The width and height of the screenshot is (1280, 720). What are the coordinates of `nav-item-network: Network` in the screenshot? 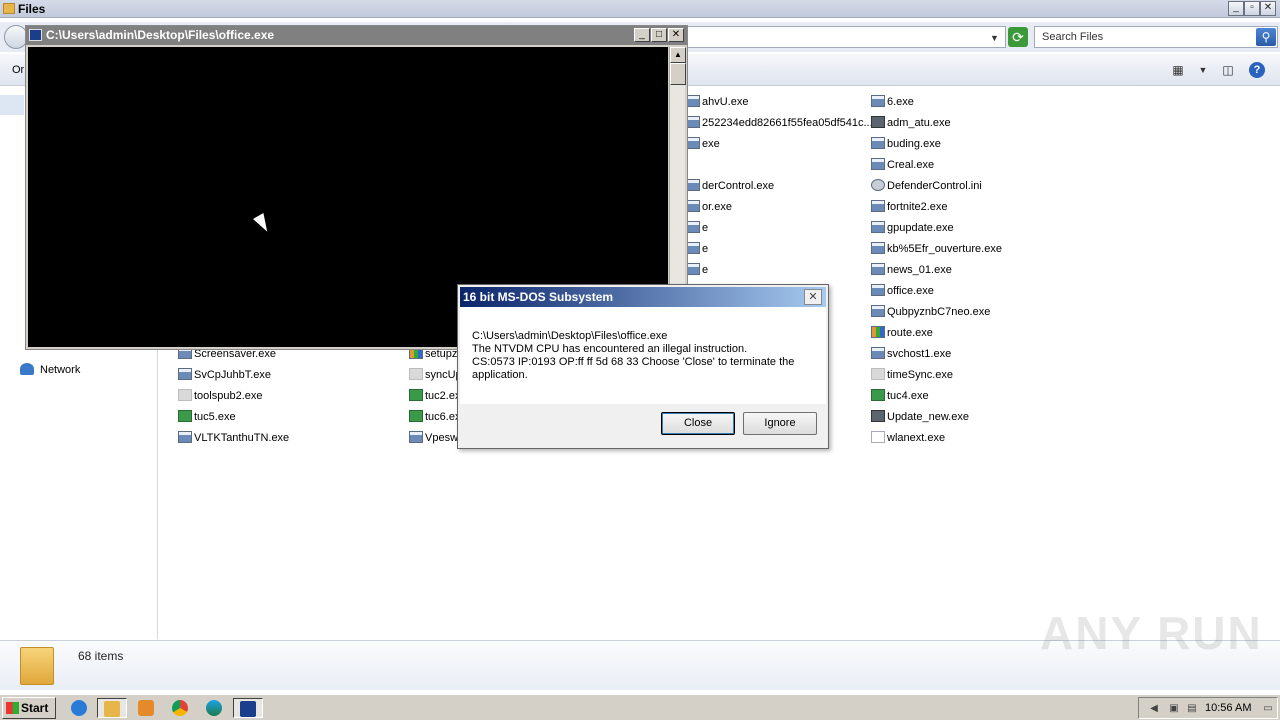 It's located at (50, 369).